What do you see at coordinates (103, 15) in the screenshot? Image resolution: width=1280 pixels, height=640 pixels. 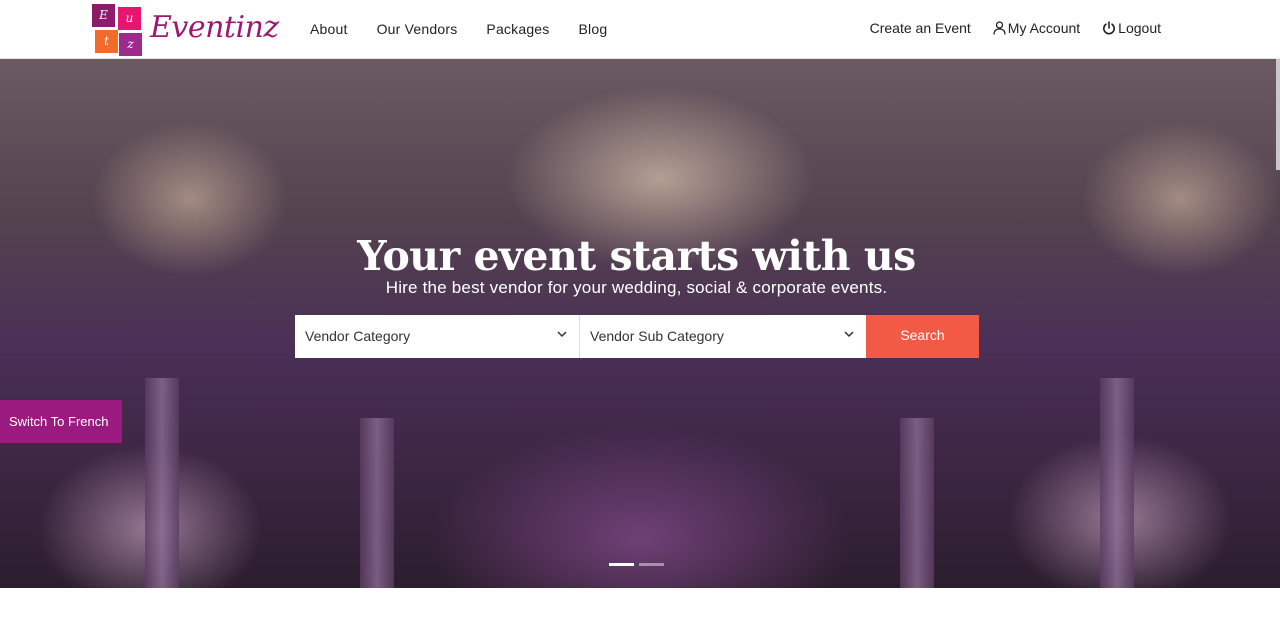 I see `logo-letter: E` at bounding box center [103, 15].